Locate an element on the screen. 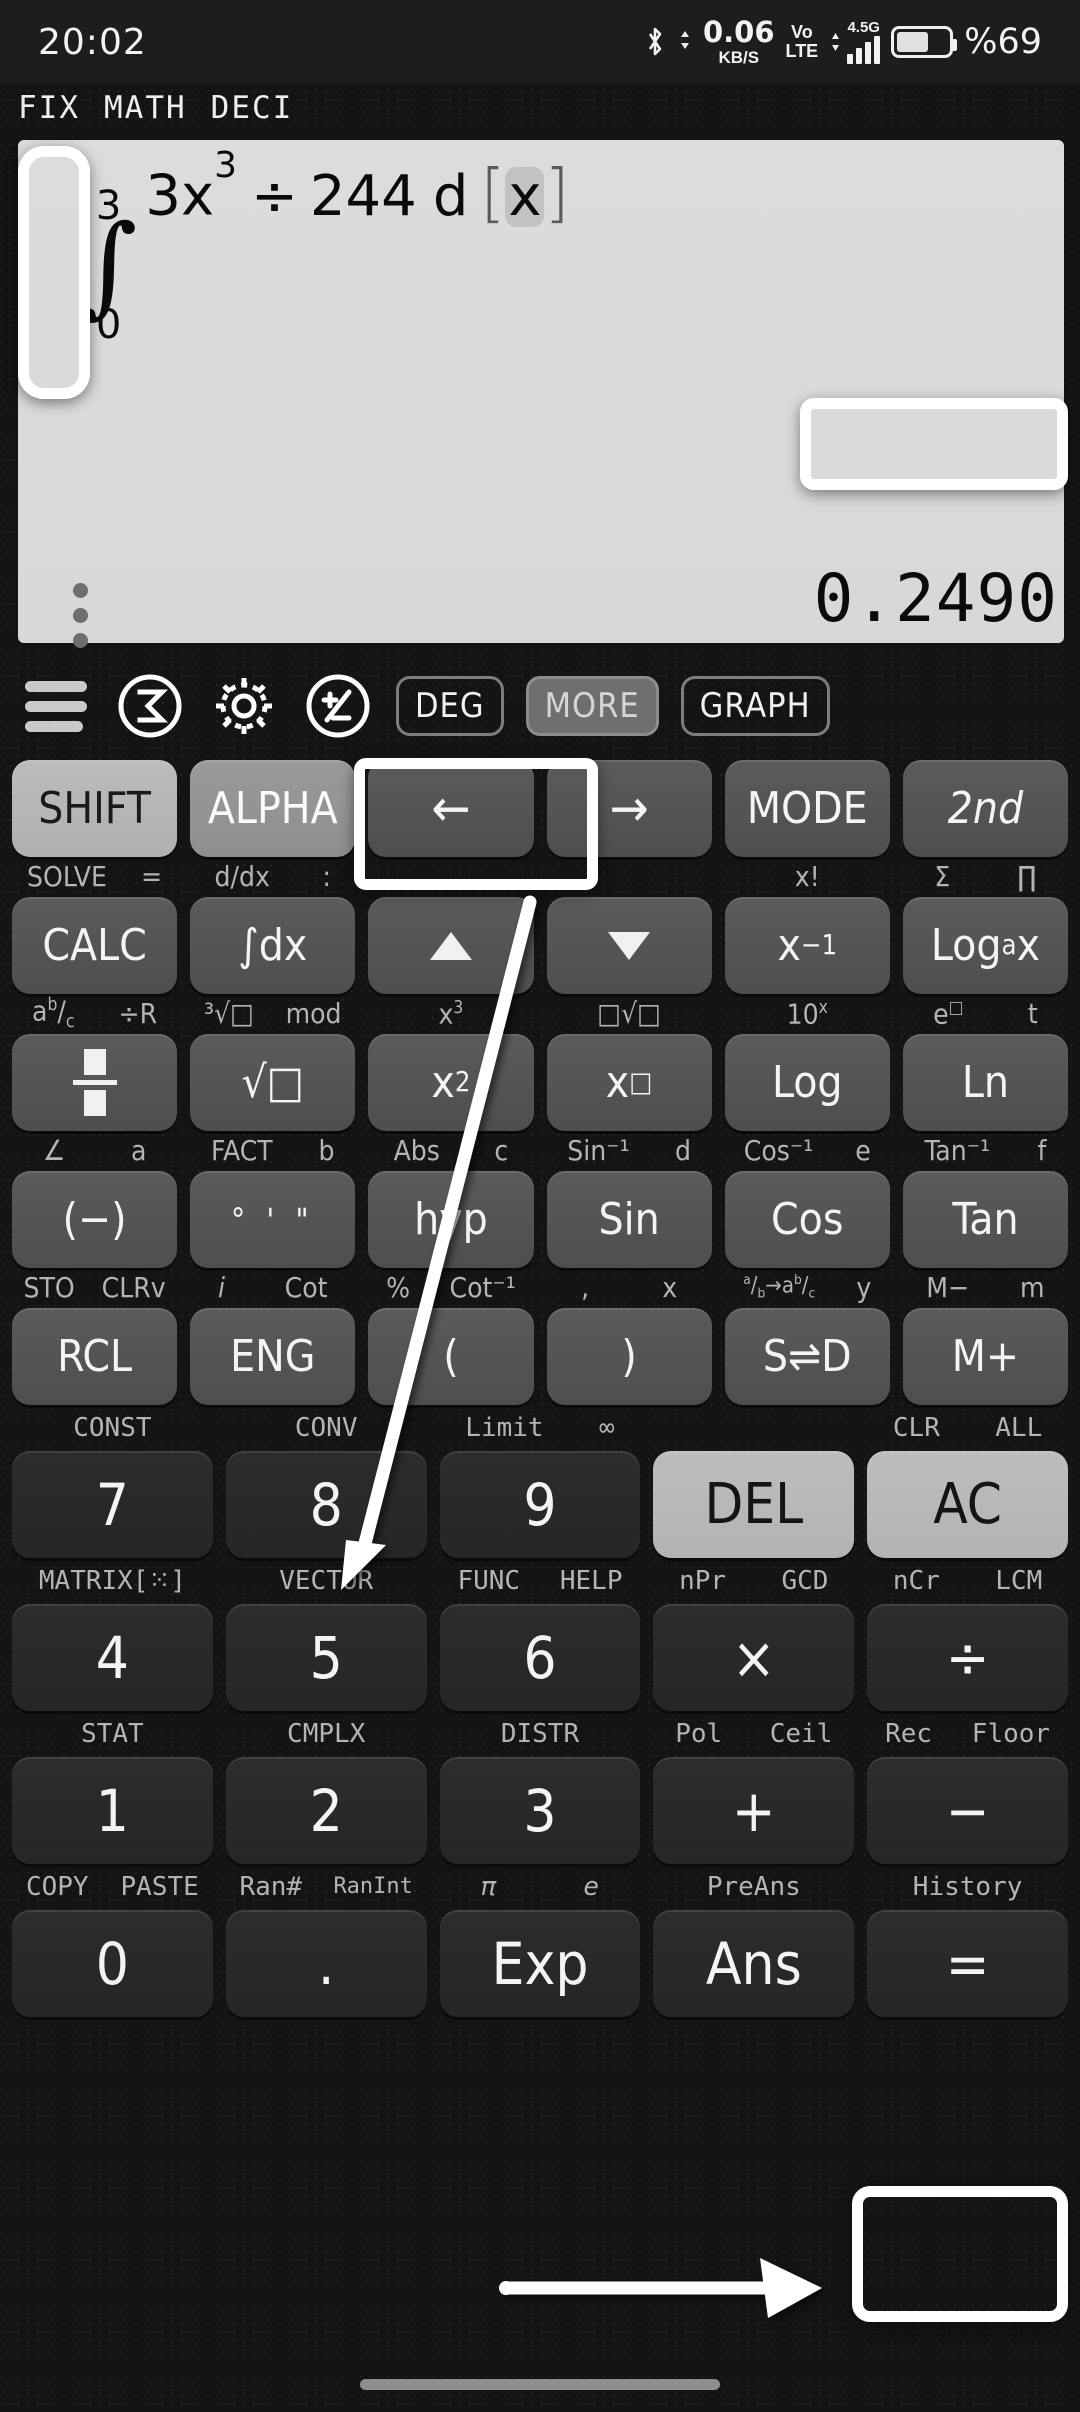 This screenshot has width=1080, height=2412. key-square-root: √□ is located at coordinates (273, 1082).